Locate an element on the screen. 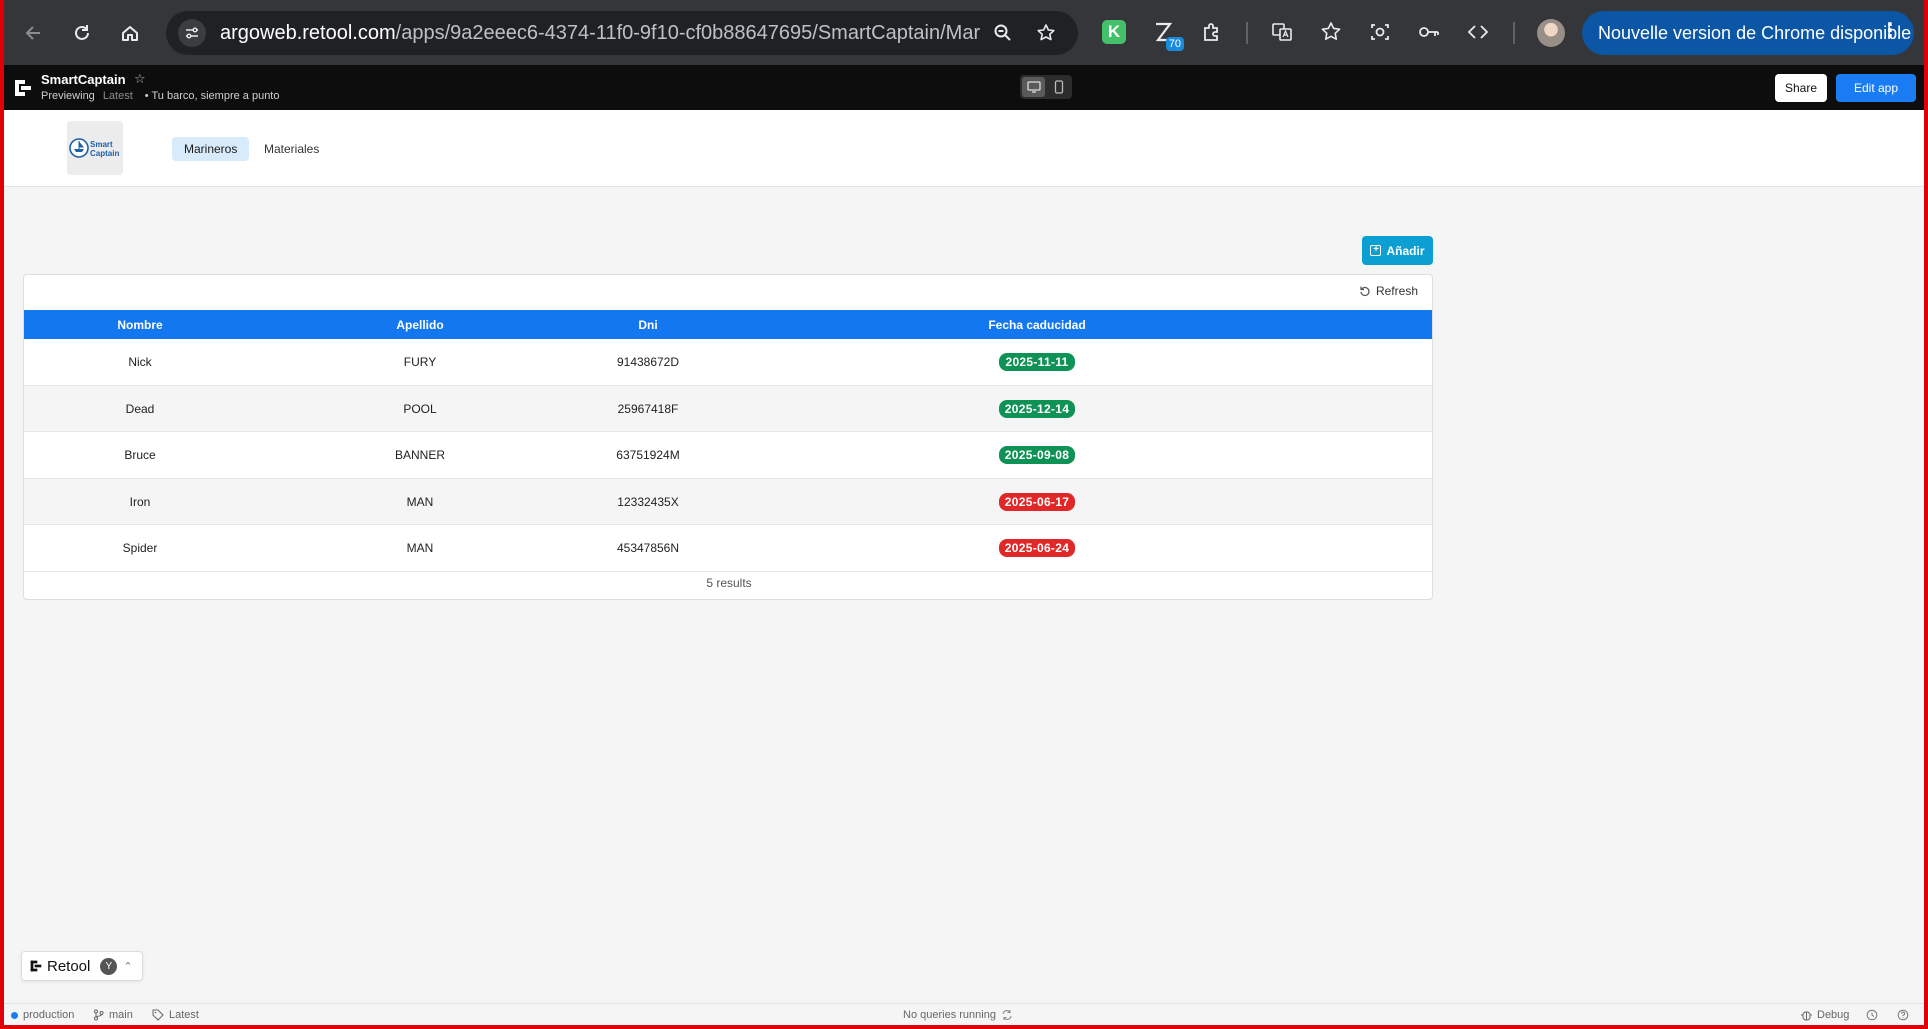 The width and height of the screenshot is (1928, 1029). cell-dni: 63751924M is located at coordinates (648, 455).